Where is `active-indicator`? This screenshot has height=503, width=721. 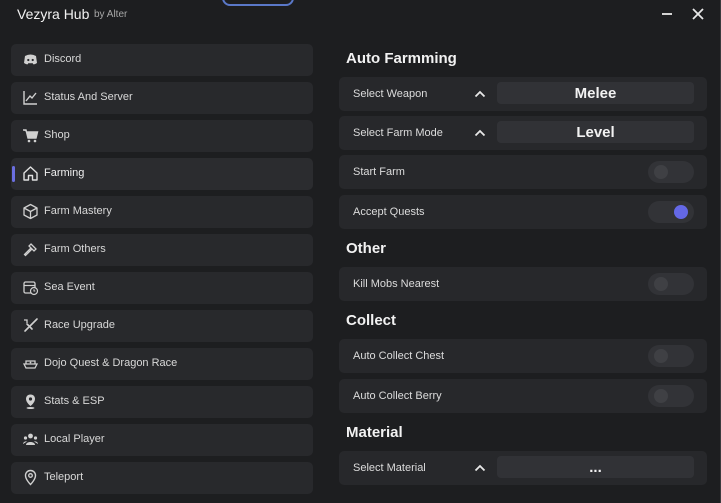
active-indicator is located at coordinates (13, 174).